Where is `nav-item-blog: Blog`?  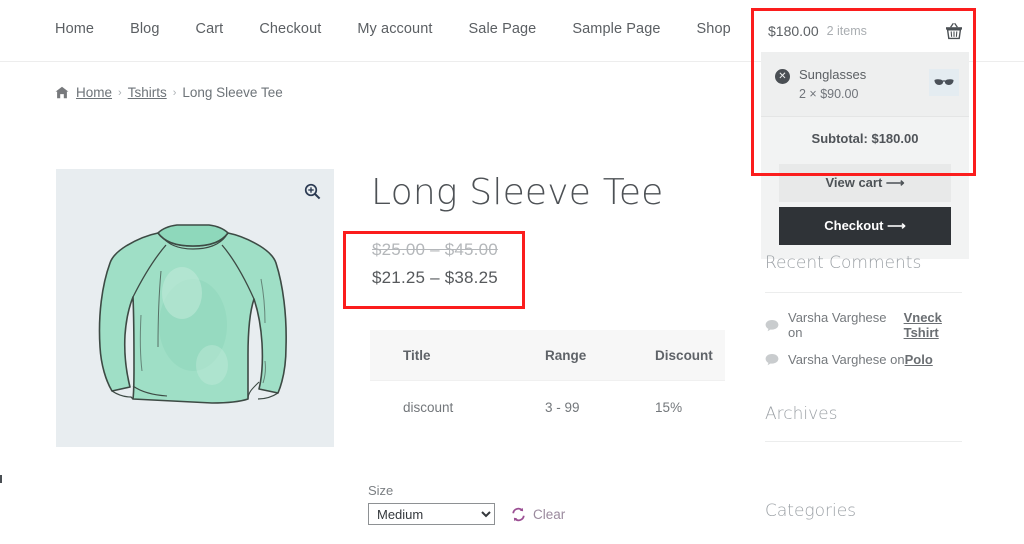 nav-item-blog: Blog is located at coordinates (144, 29).